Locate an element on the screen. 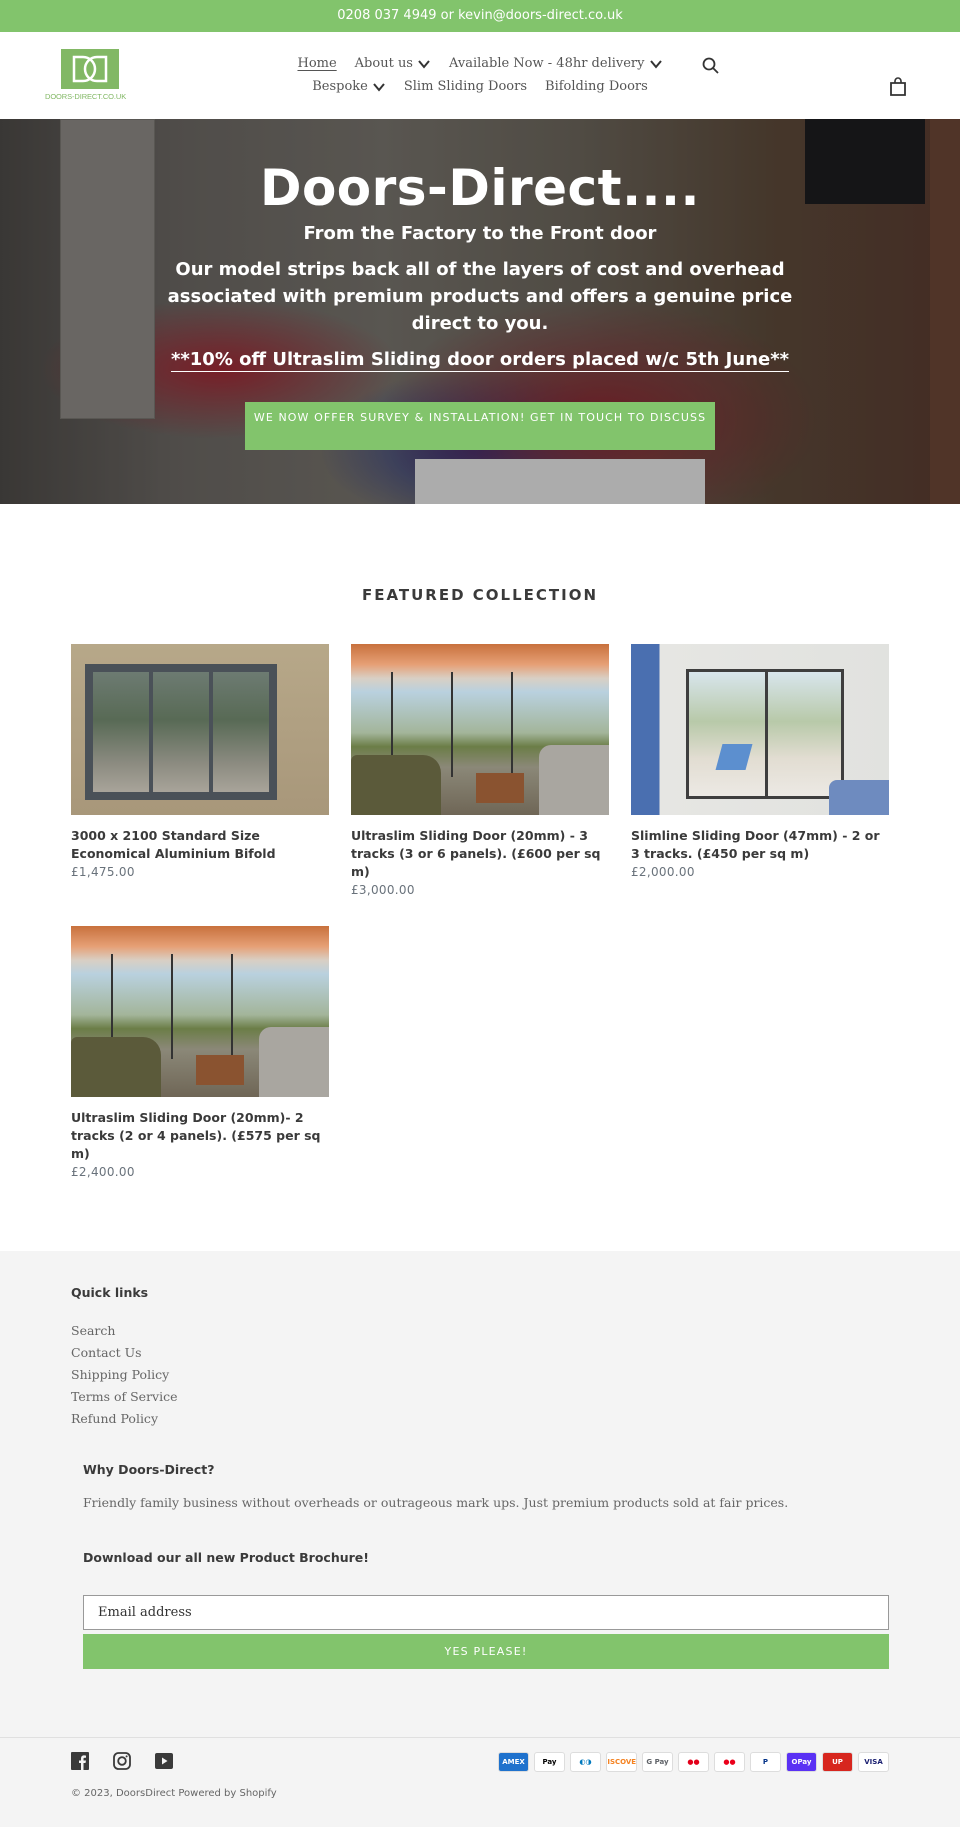 The image size is (960, 1830). union-pay-icon: UP is located at coordinates (837, 1762).